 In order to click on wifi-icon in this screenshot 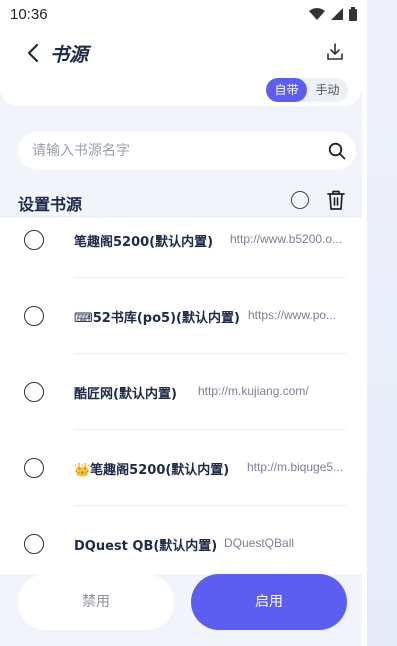, I will do `click(317, 14)`.